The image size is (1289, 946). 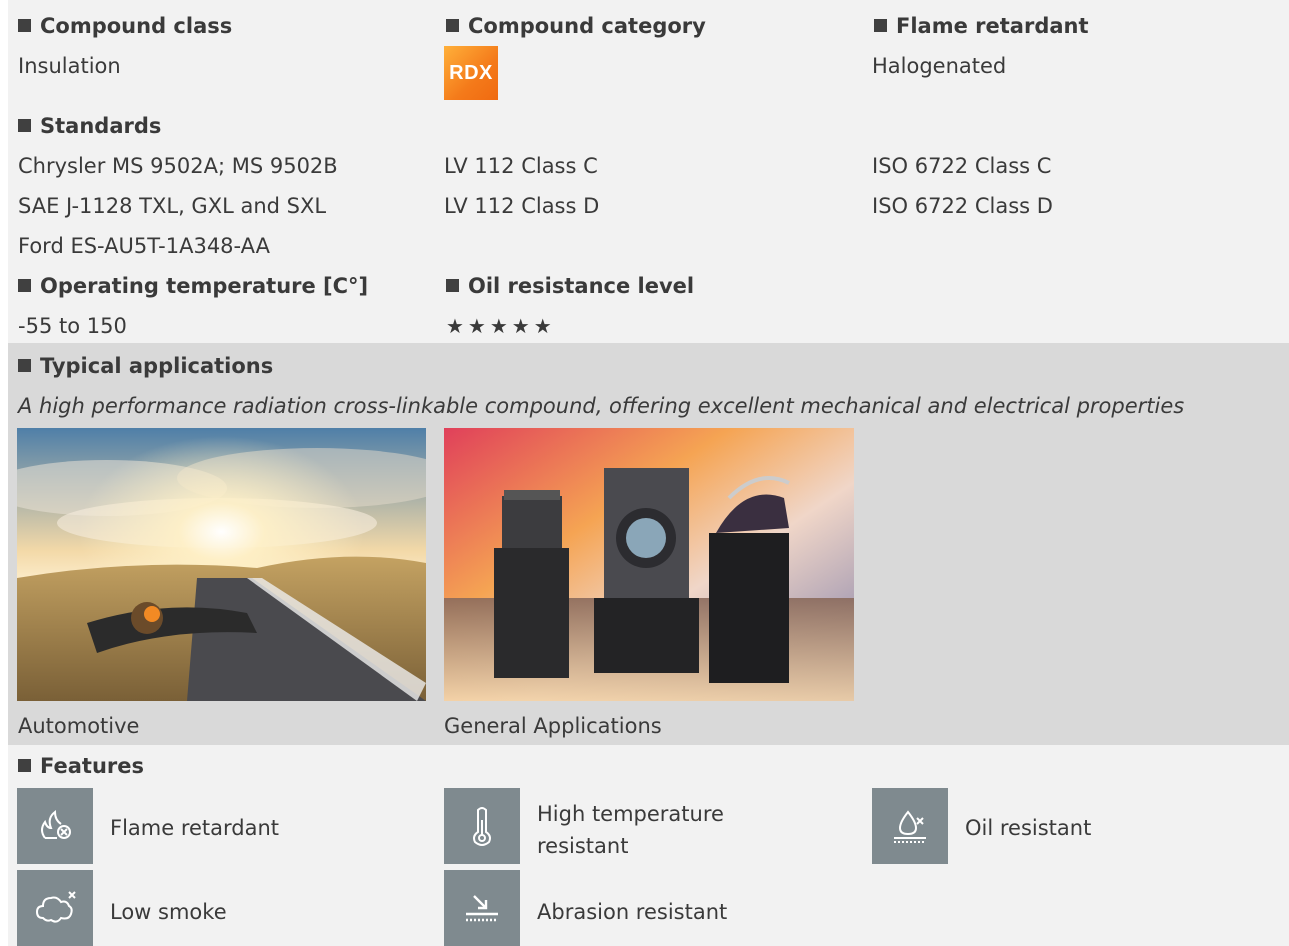 I want to click on standard-item: LV 112 Class C, so click(x=521, y=166).